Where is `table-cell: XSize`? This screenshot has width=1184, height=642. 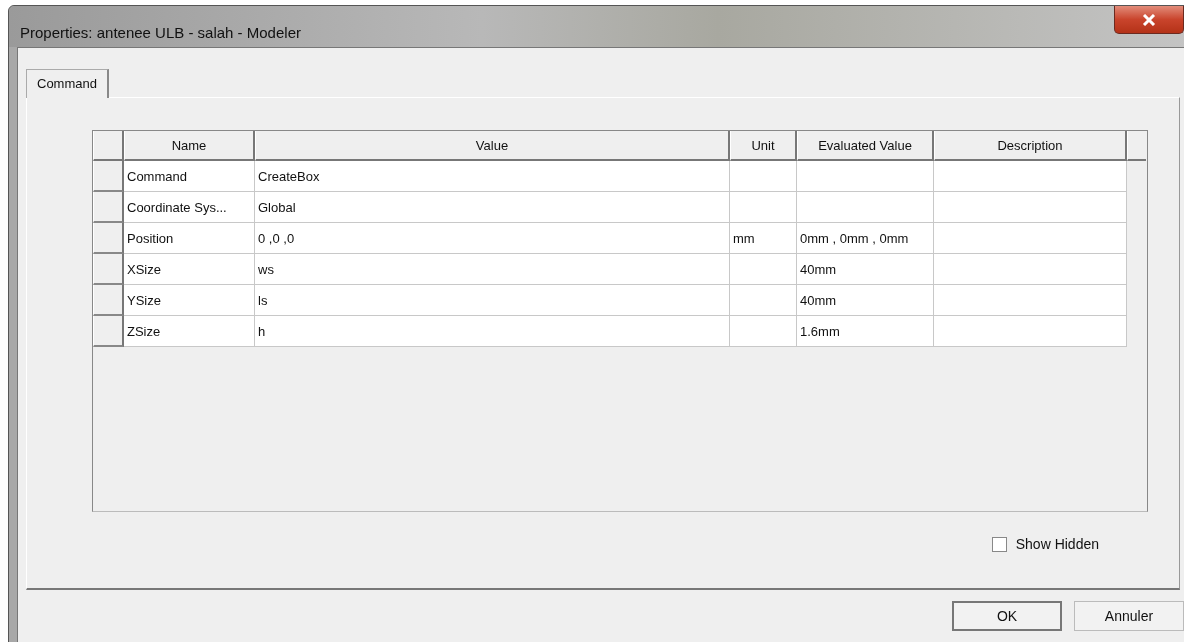 table-cell: XSize is located at coordinates (189, 269).